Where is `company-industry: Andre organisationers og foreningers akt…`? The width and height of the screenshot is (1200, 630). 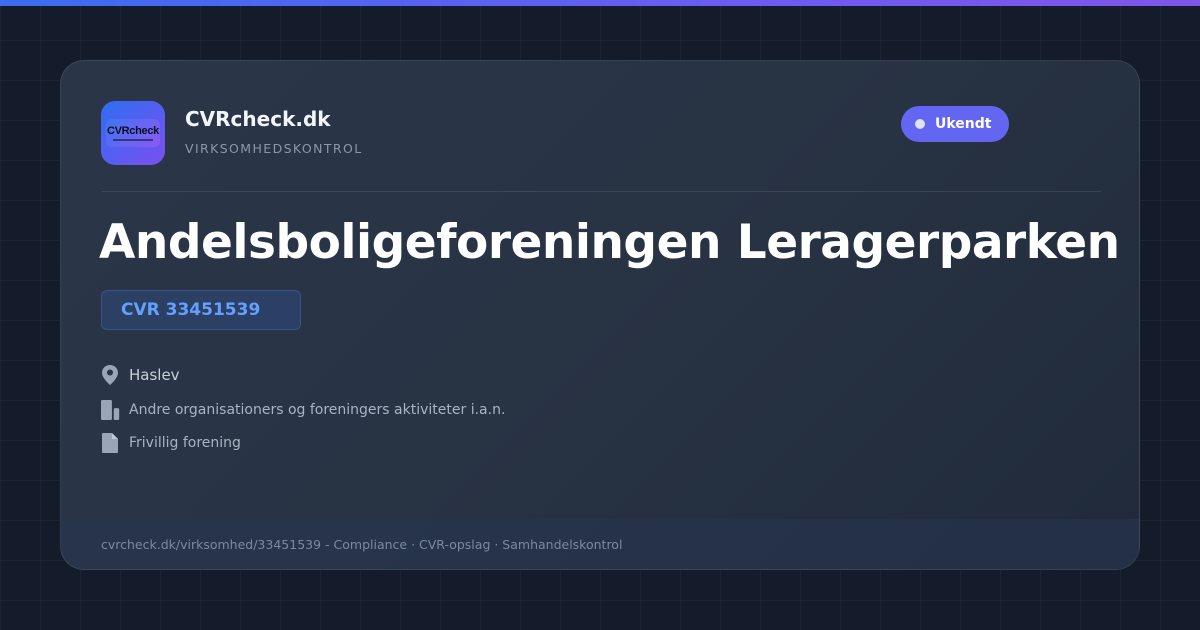 company-industry: Andre organisationers og foreningers akt… is located at coordinates (317, 410).